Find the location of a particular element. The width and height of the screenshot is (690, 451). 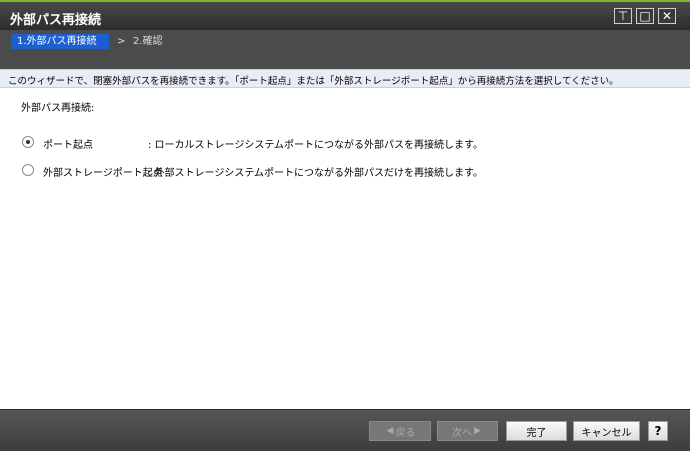

maximize-button: □ is located at coordinates (645, 16).